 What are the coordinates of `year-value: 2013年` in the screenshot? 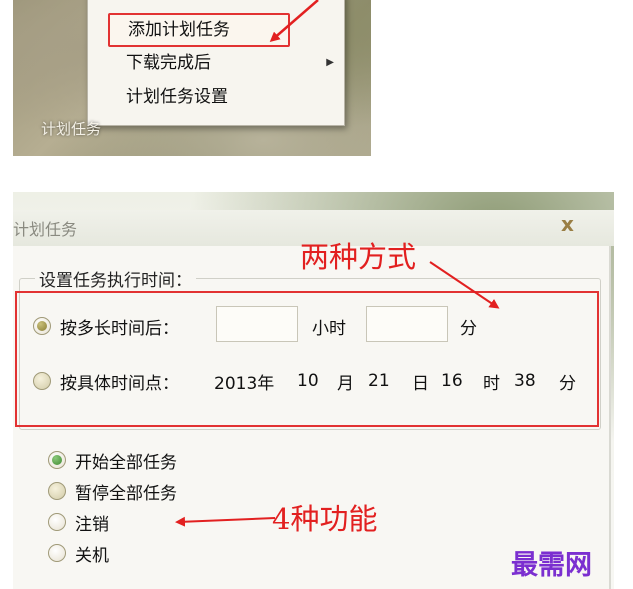 It's located at (244, 381).